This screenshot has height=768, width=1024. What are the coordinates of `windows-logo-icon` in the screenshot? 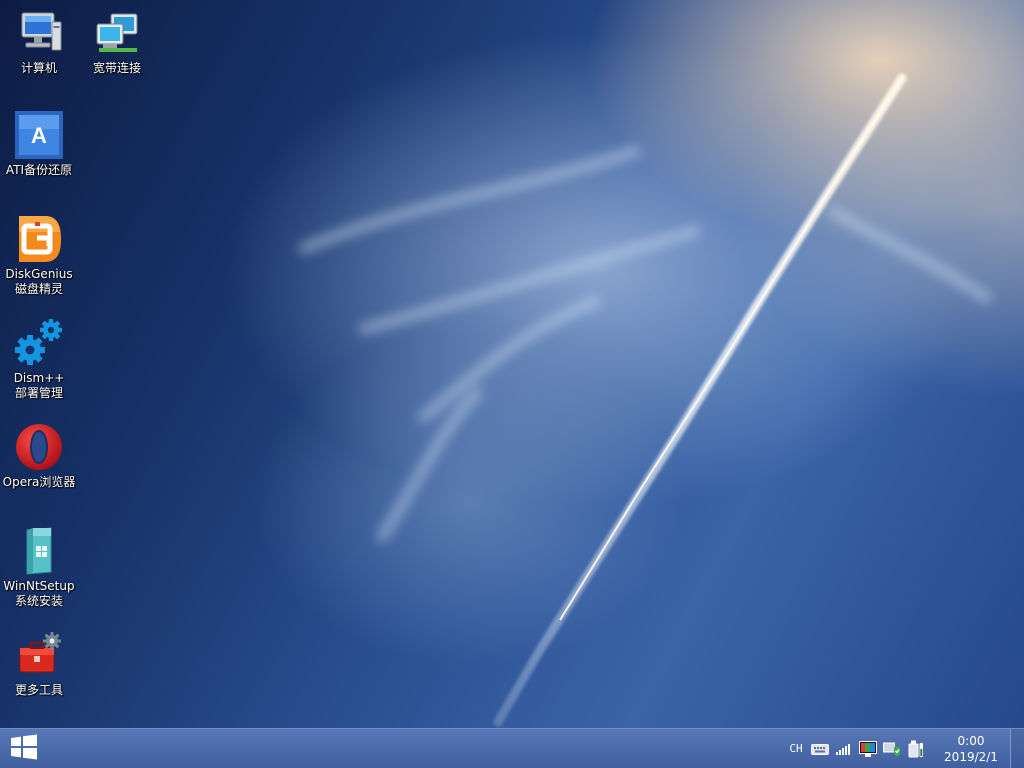 It's located at (24, 749).